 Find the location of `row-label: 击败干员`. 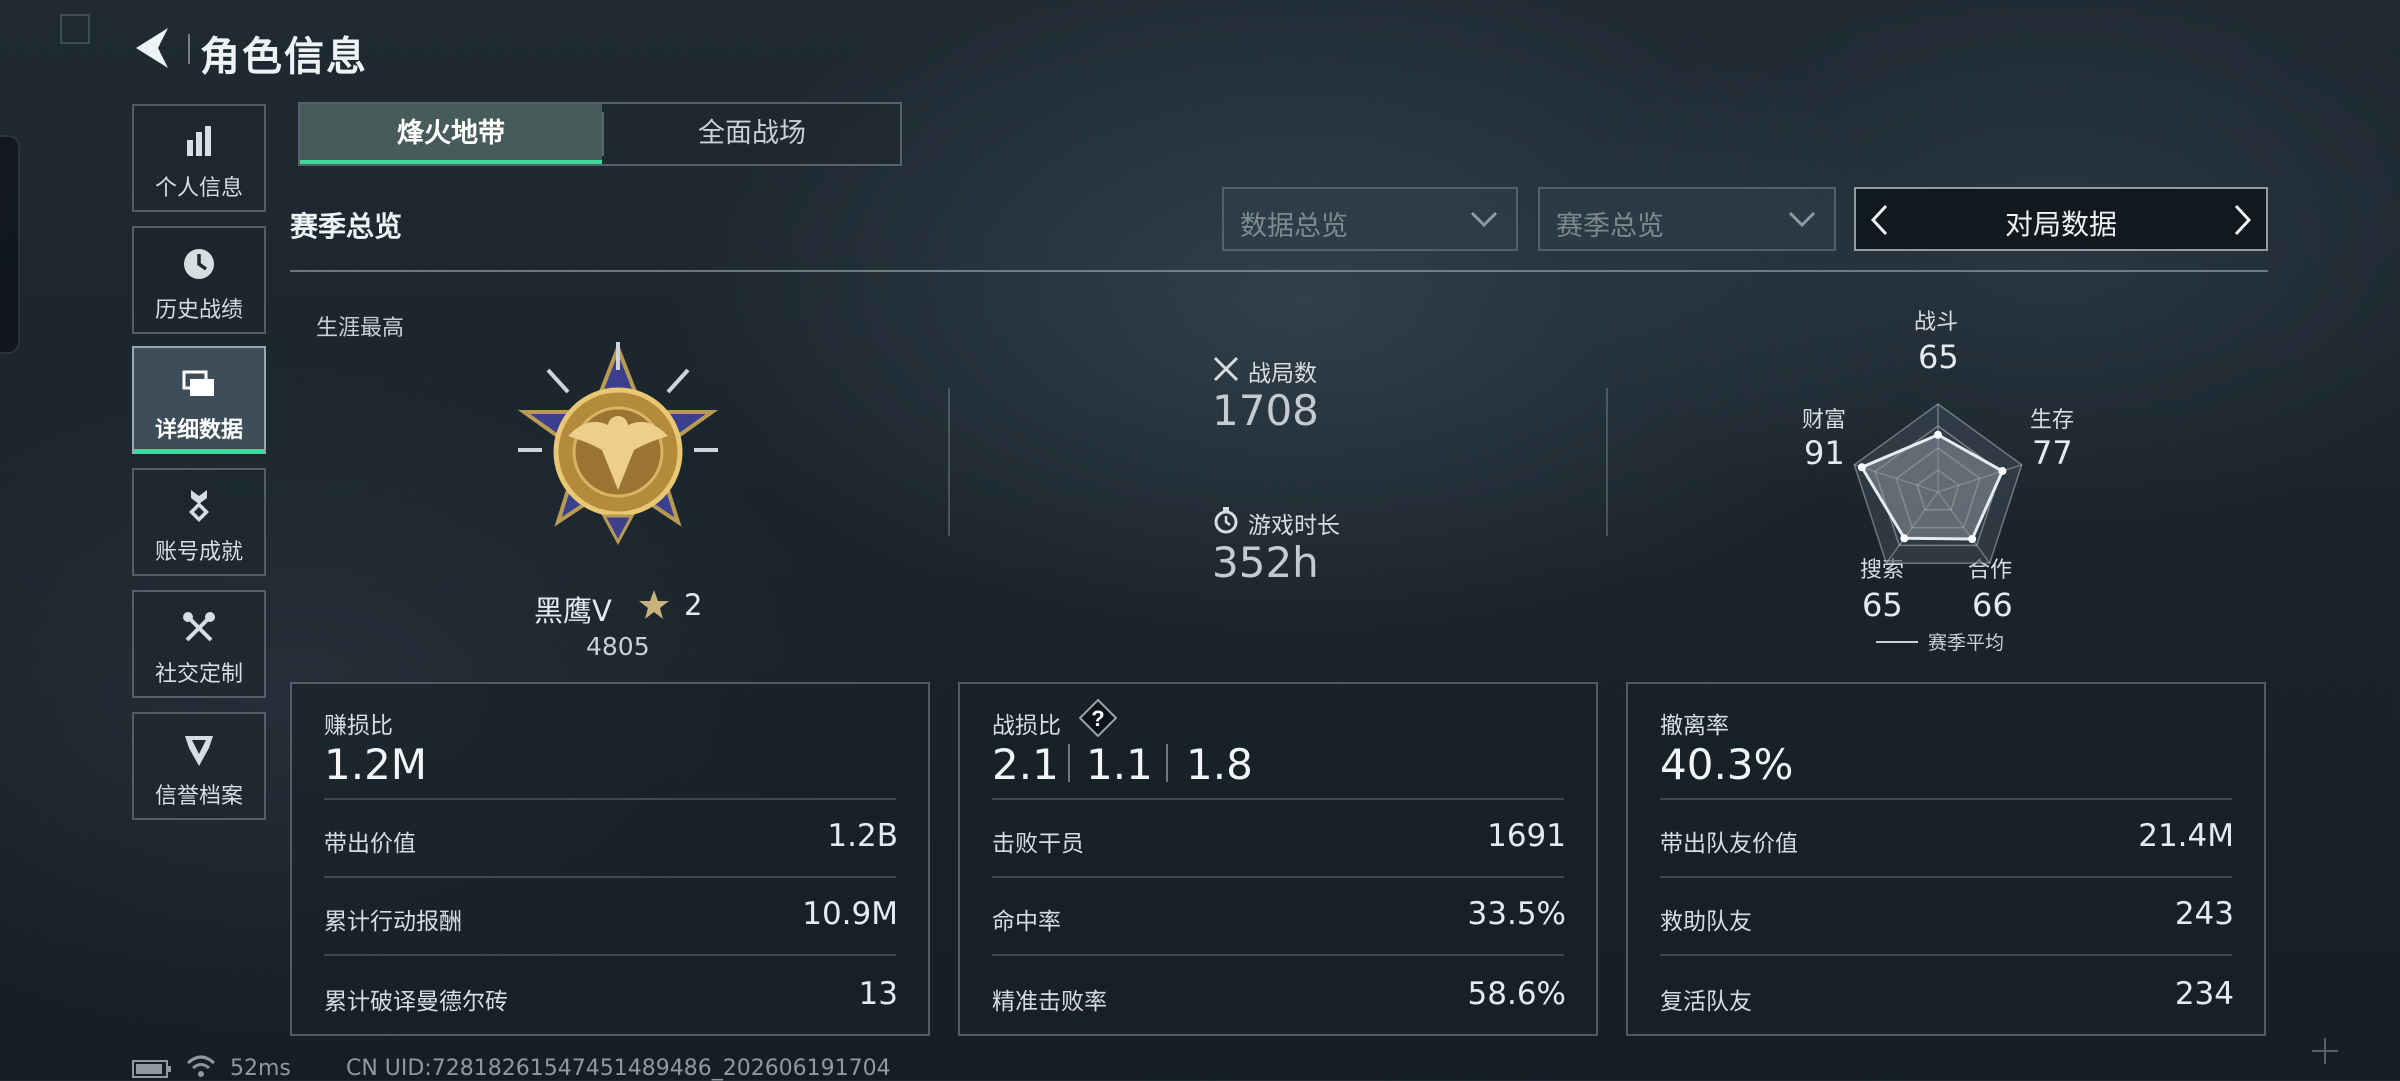

row-label: 击败干员 is located at coordinates (1038, 844).